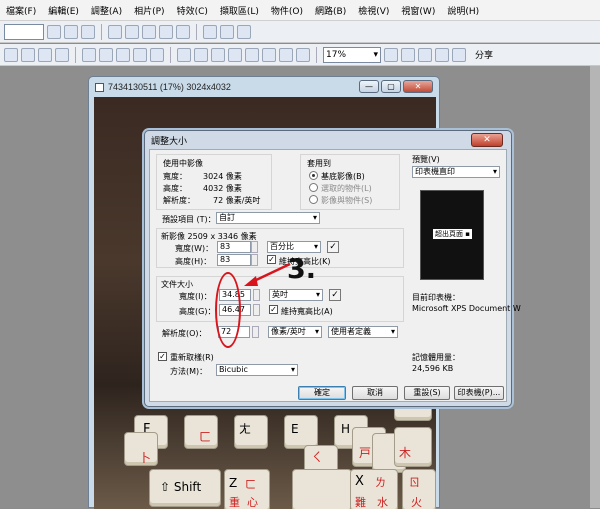  What do you see at coordinates (28, 54) in the screenshot?
I see `open-icon` at bounding box center [28, 54].